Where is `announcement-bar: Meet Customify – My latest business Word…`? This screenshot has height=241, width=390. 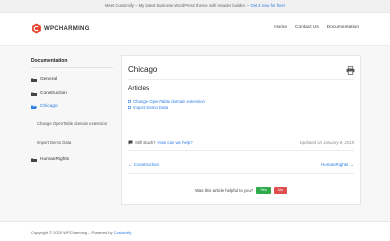 announcement-bar: Meet Customify – My latest business Word… is located at coordinates (195, 6).